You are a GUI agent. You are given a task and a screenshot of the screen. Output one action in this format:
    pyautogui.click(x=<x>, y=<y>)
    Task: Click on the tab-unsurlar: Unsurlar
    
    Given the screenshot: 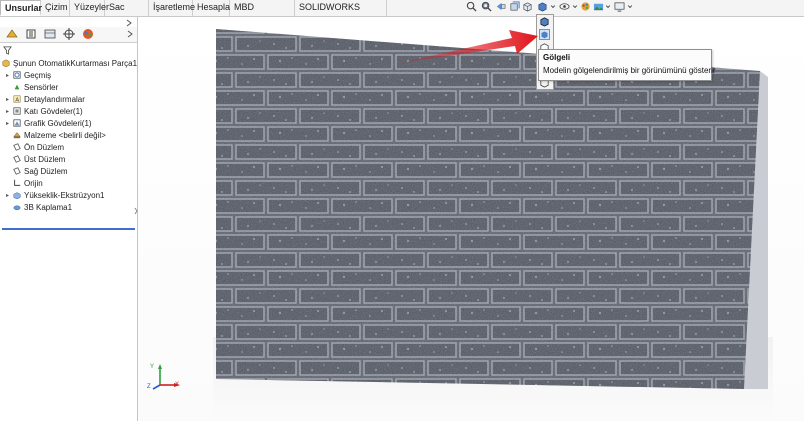 What is the action you would take?
    pyautogui.click(x=21, y=8)
    